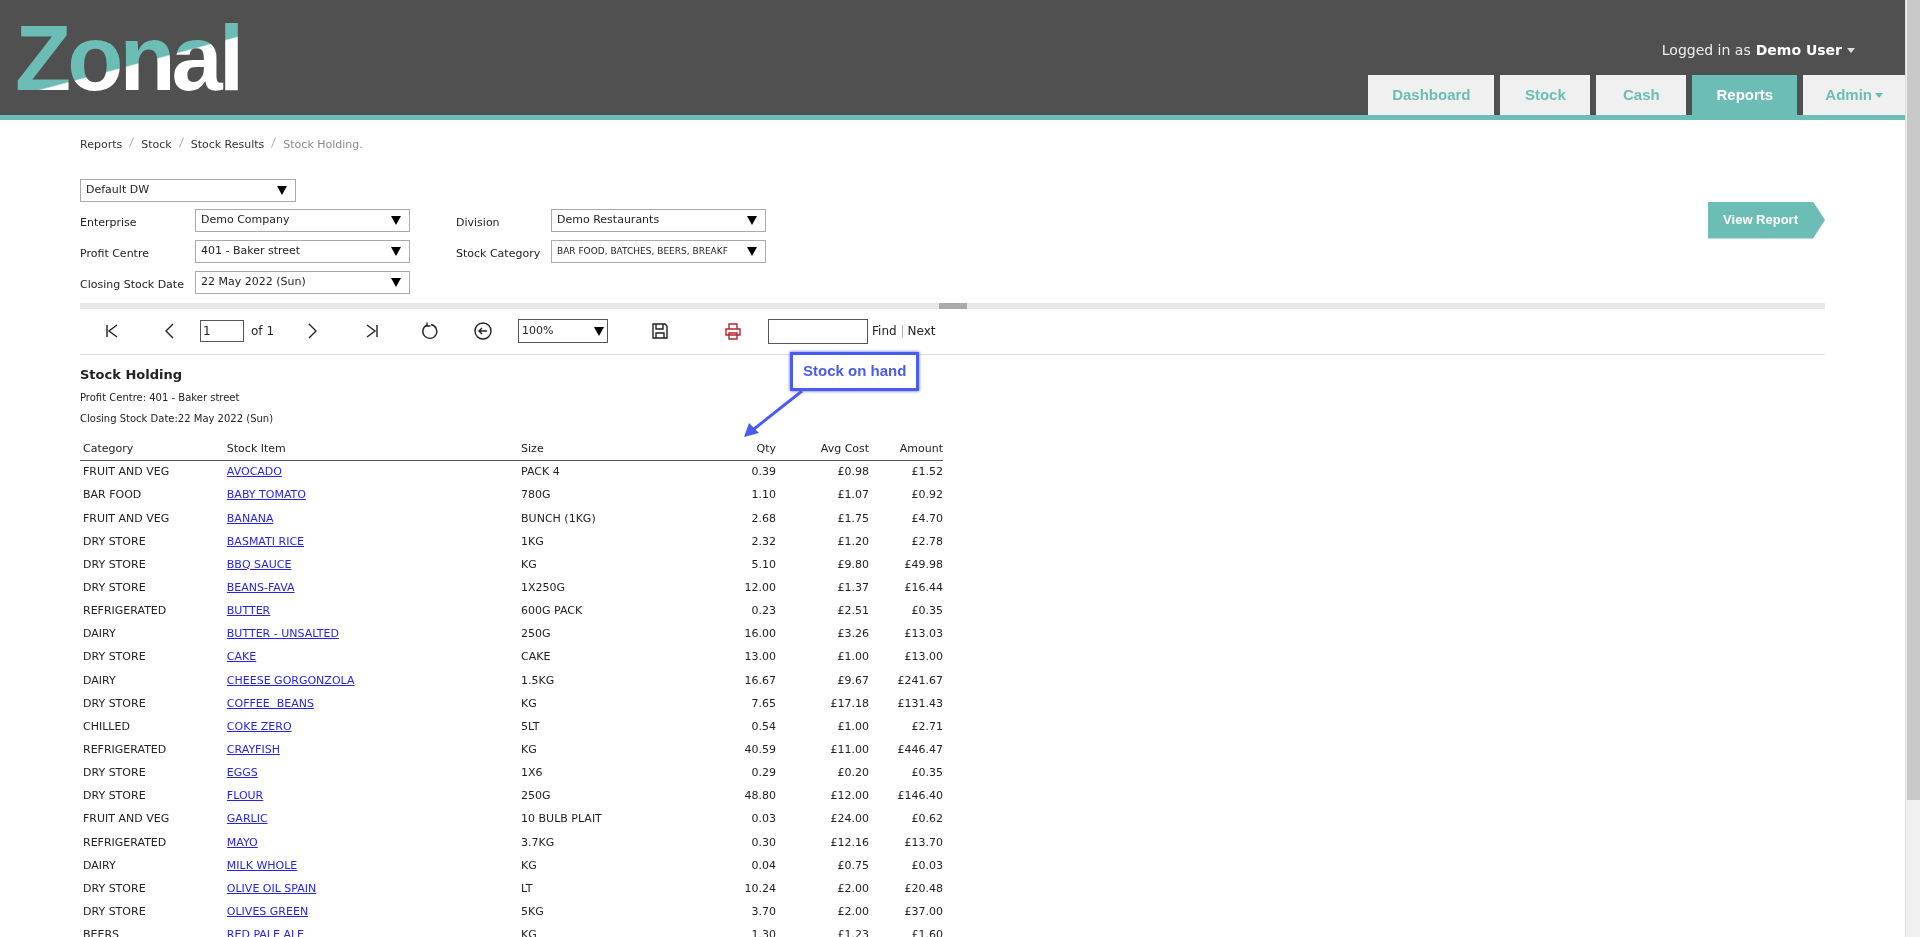  I want to click on table-cell: £0.92, so click(927, 495).